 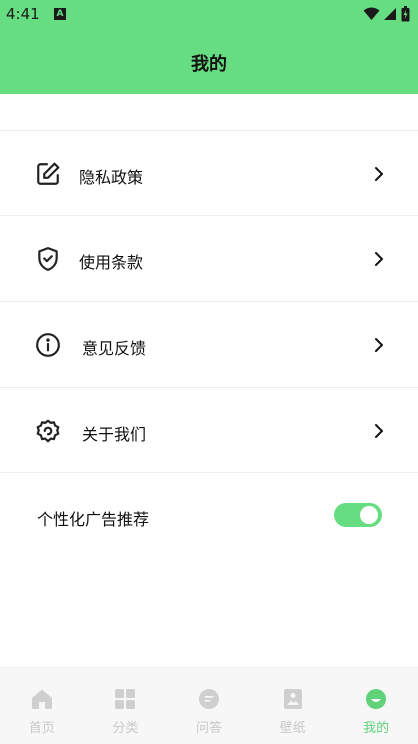 What do you see at coordinates (48, 345) in the screenshot?
I see `info-icon` at bounding box center [48, 345].